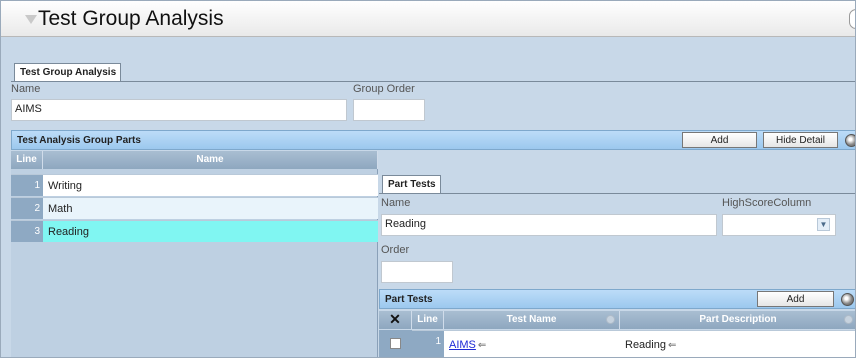 This screenshot has height=358, width=856. I want to click on detail-tab-underline, so click(617, 193).